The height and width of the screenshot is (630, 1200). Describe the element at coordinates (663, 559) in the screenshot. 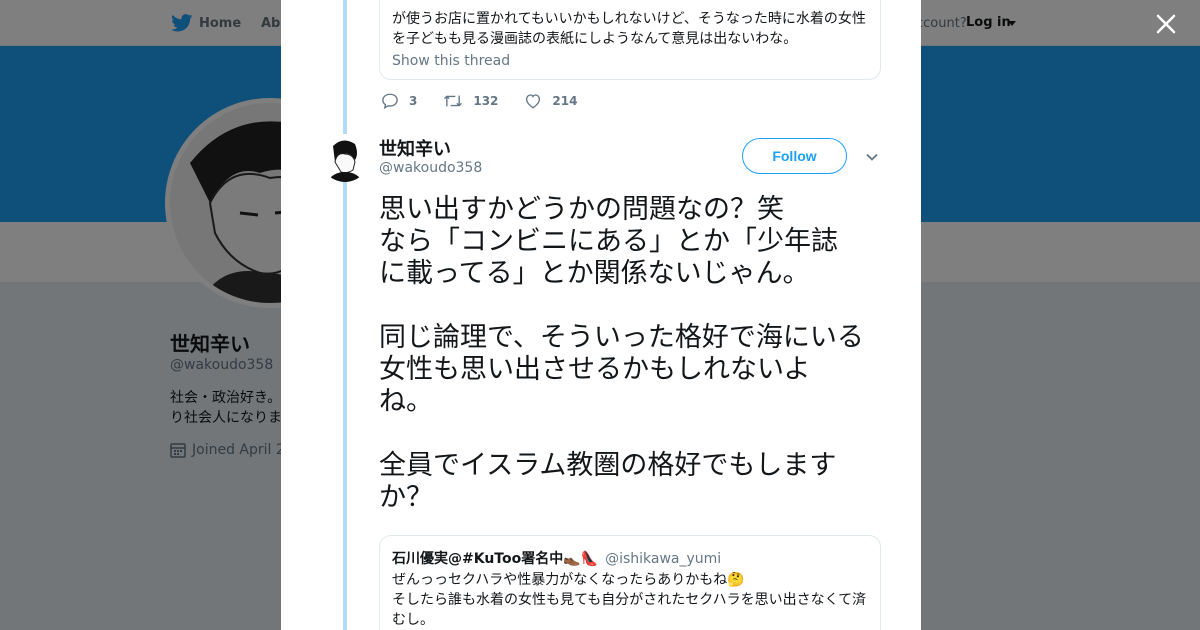

I see `quoted-author-handle: @ishikawa_yumi` at that location.